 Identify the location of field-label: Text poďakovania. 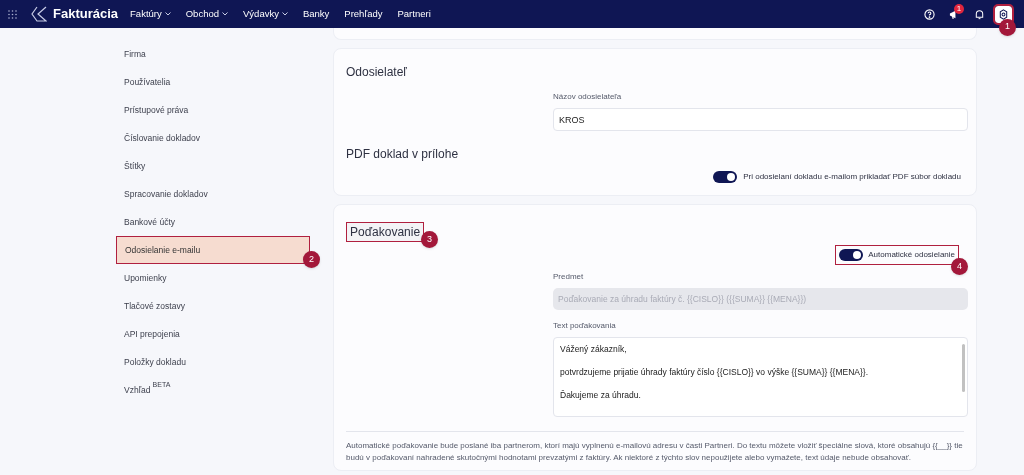
(585, 326).